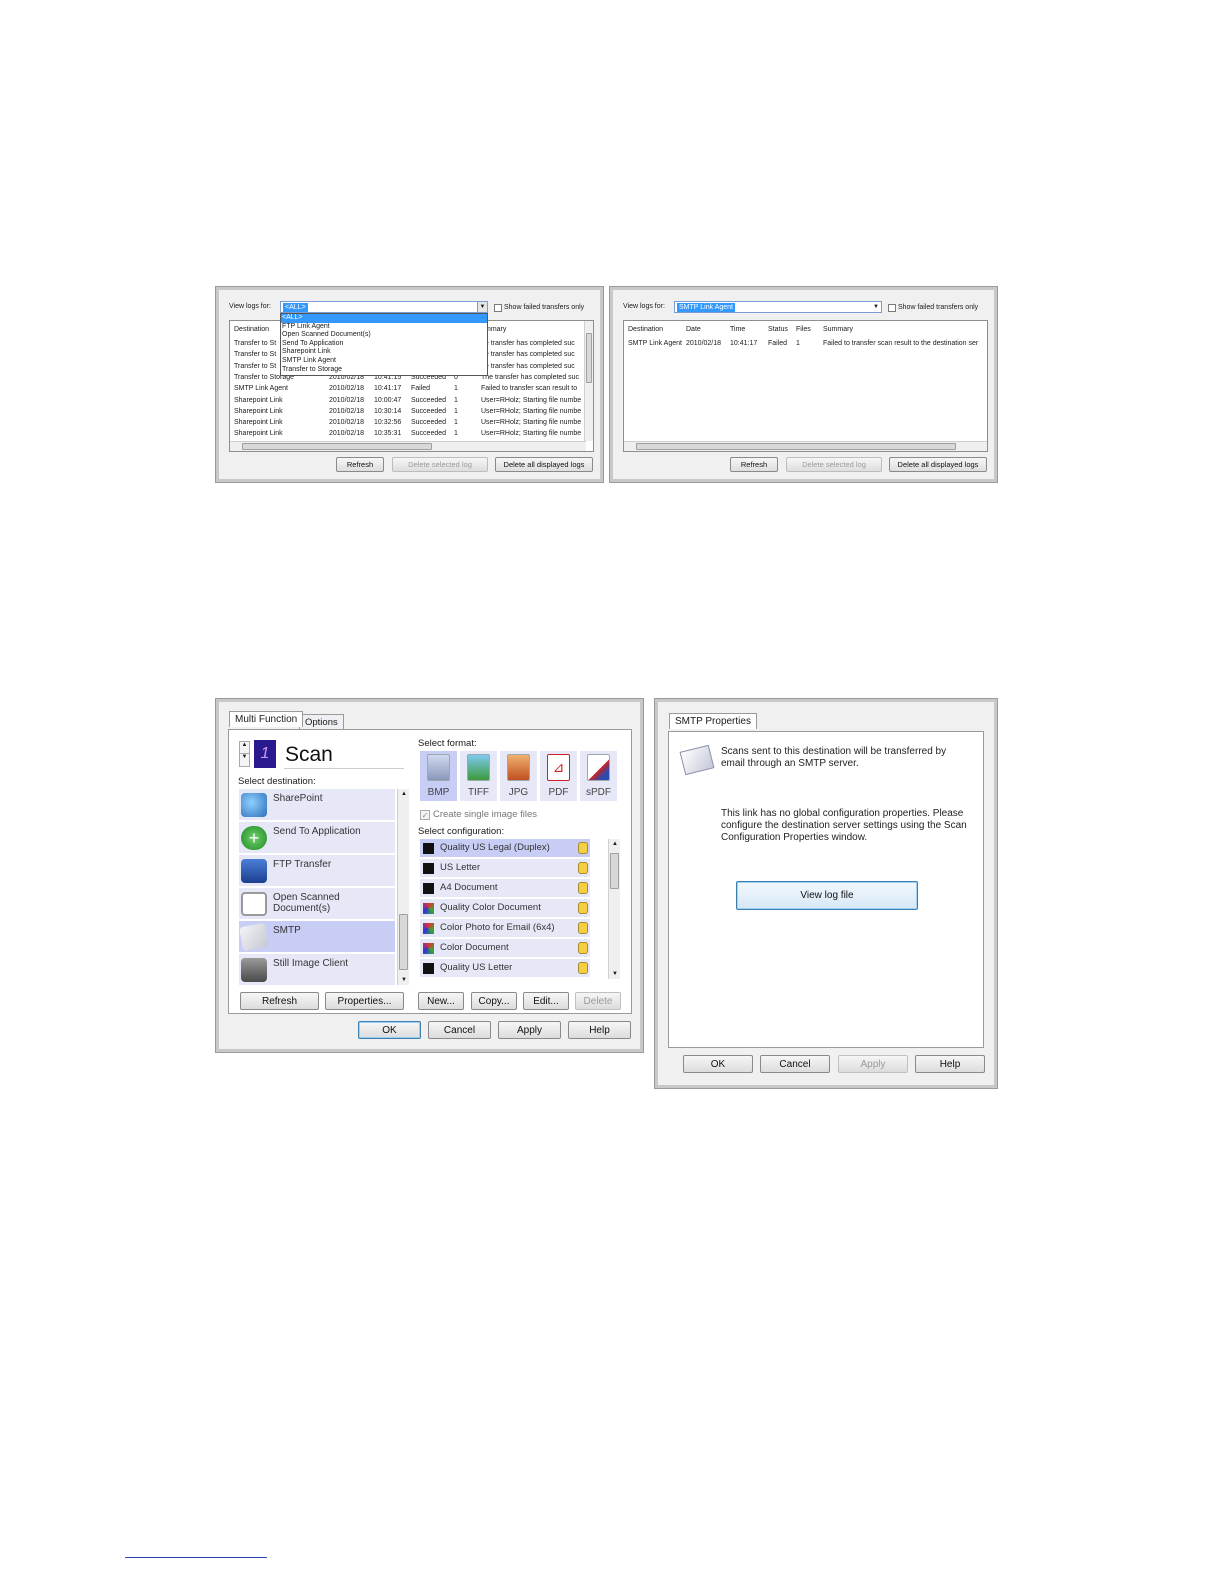 This screenshot has height=1584, width=1224. I want to click on dropdown-item: FTP Link Agent, so click(384, 327).